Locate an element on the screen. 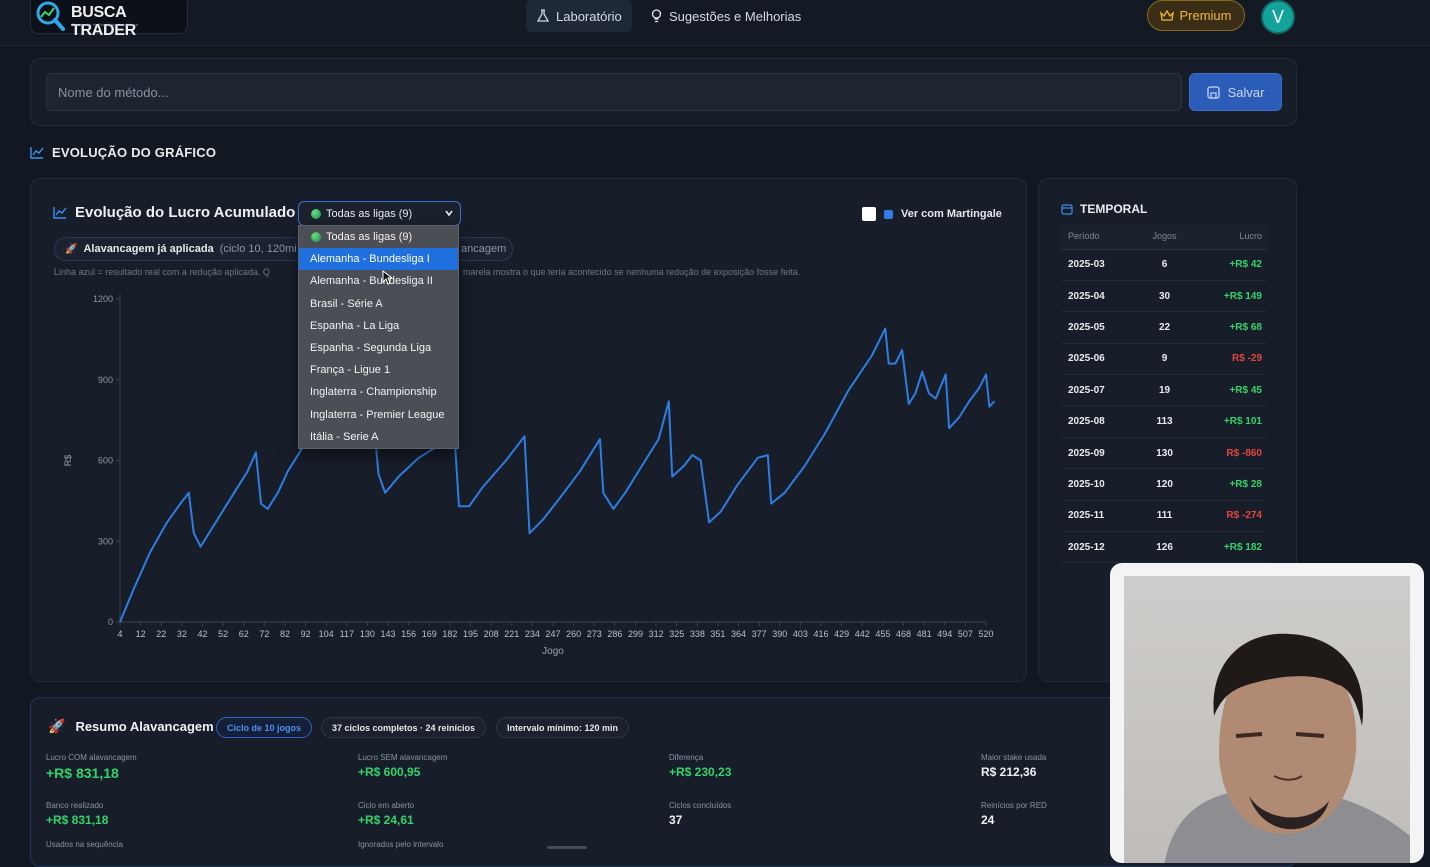  stat-banco: Banco realizado +R$ 831,18 is located at coordinates (77, 814).